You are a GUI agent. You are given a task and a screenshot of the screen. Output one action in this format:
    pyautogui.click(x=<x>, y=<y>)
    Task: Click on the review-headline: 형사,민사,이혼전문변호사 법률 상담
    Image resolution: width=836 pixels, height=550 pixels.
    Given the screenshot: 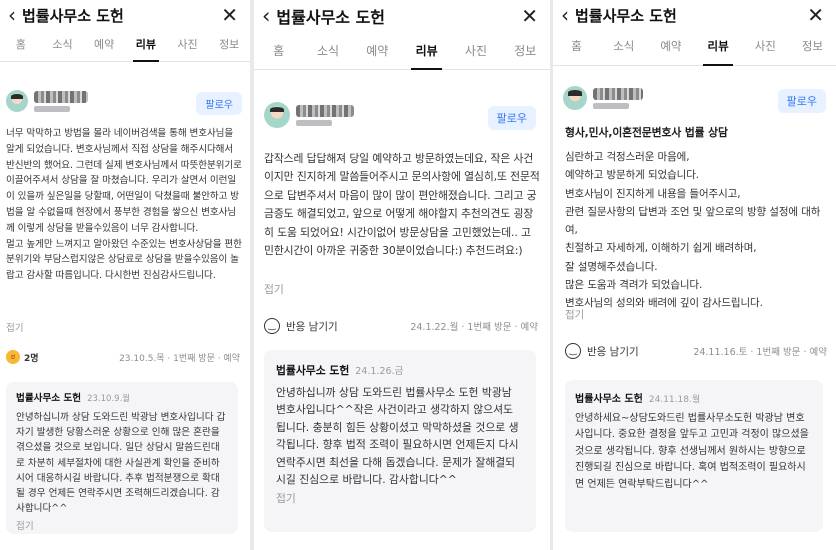 What is the action you would take?
    pyautogui.click(x=646, y=132)
    